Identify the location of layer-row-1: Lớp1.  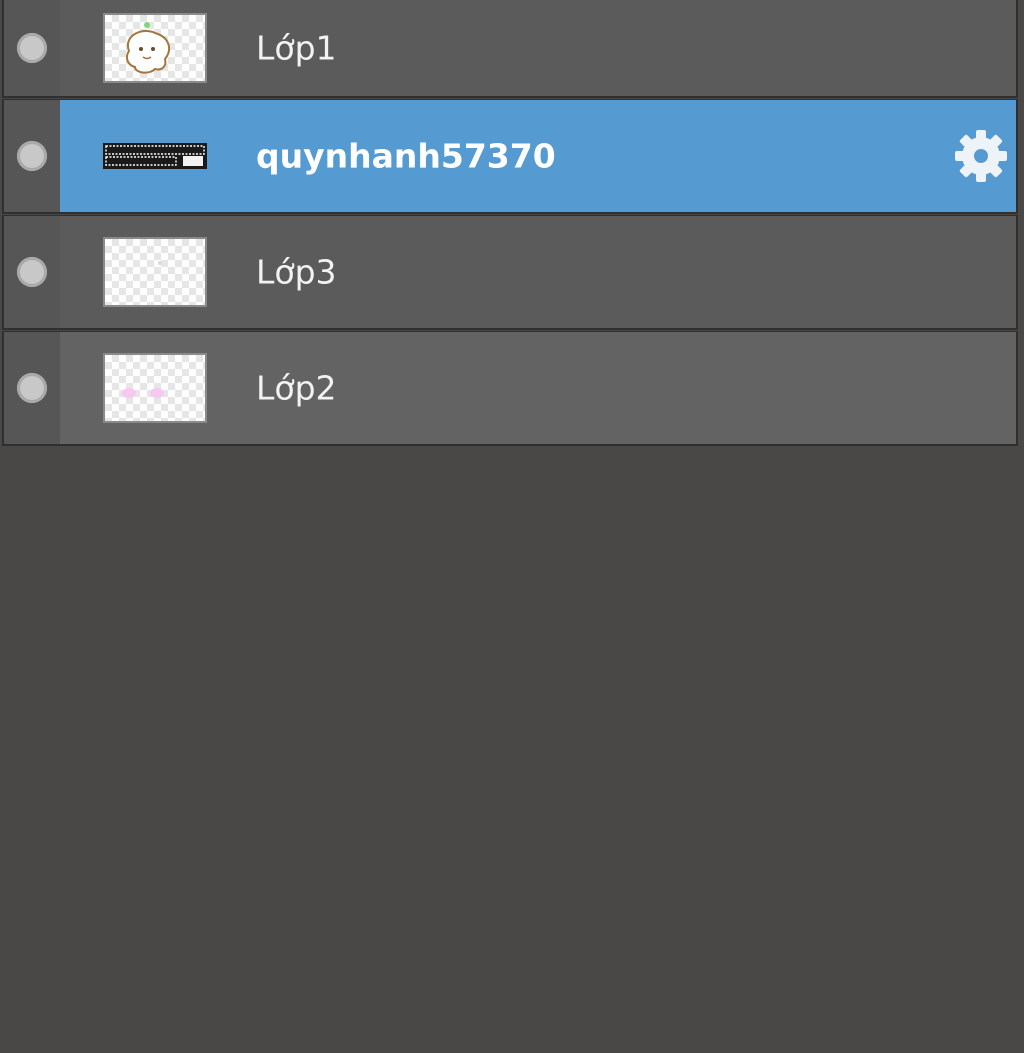
(510, 49).